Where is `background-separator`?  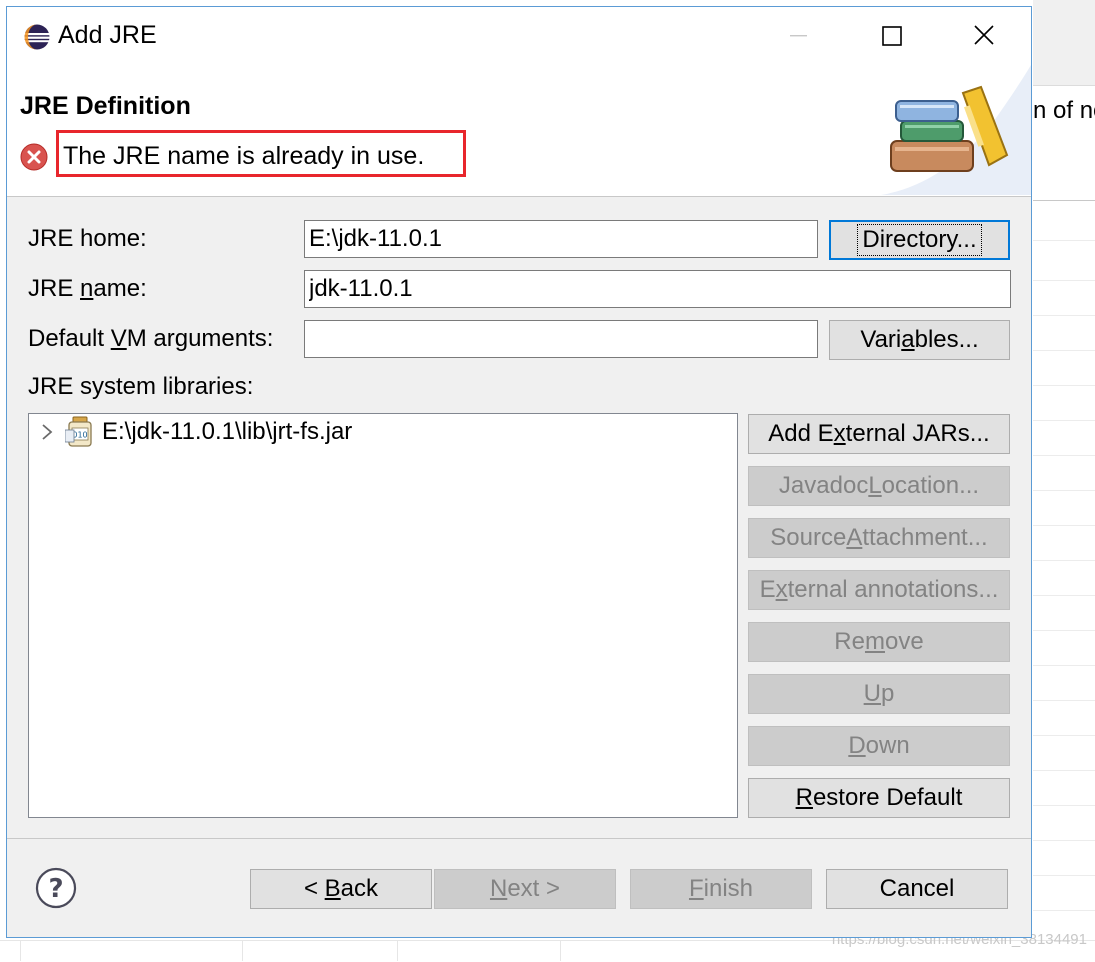
background-separator is located at coordinates (1064, 200).